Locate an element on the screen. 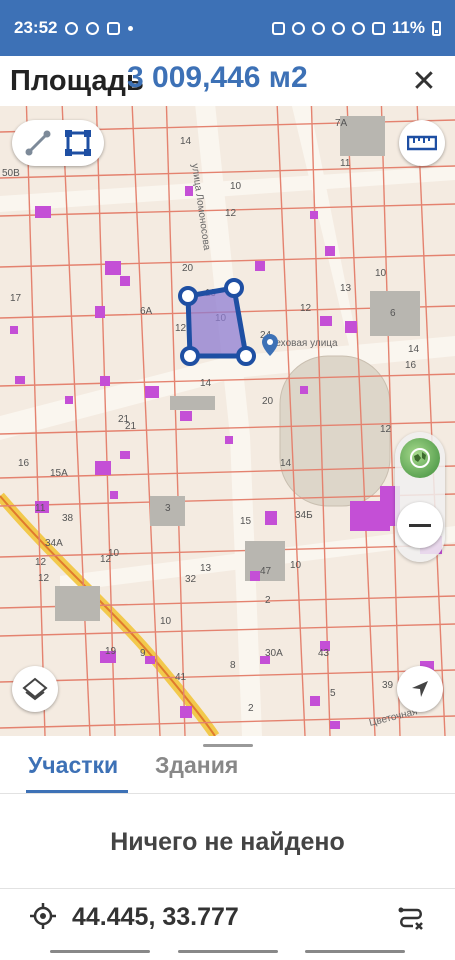 The image size is (455, 960). parcel-number-label: 14 is located at coordinates (206, 383).